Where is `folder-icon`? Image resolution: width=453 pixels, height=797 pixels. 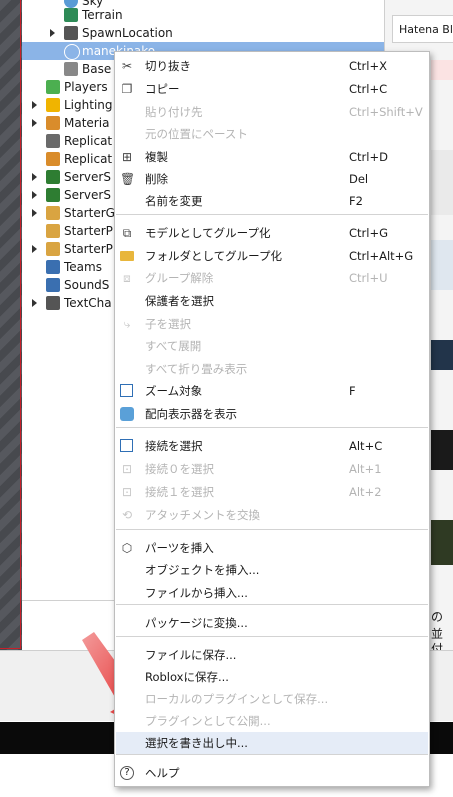 folder-icon is located at coordinates (127, 256).